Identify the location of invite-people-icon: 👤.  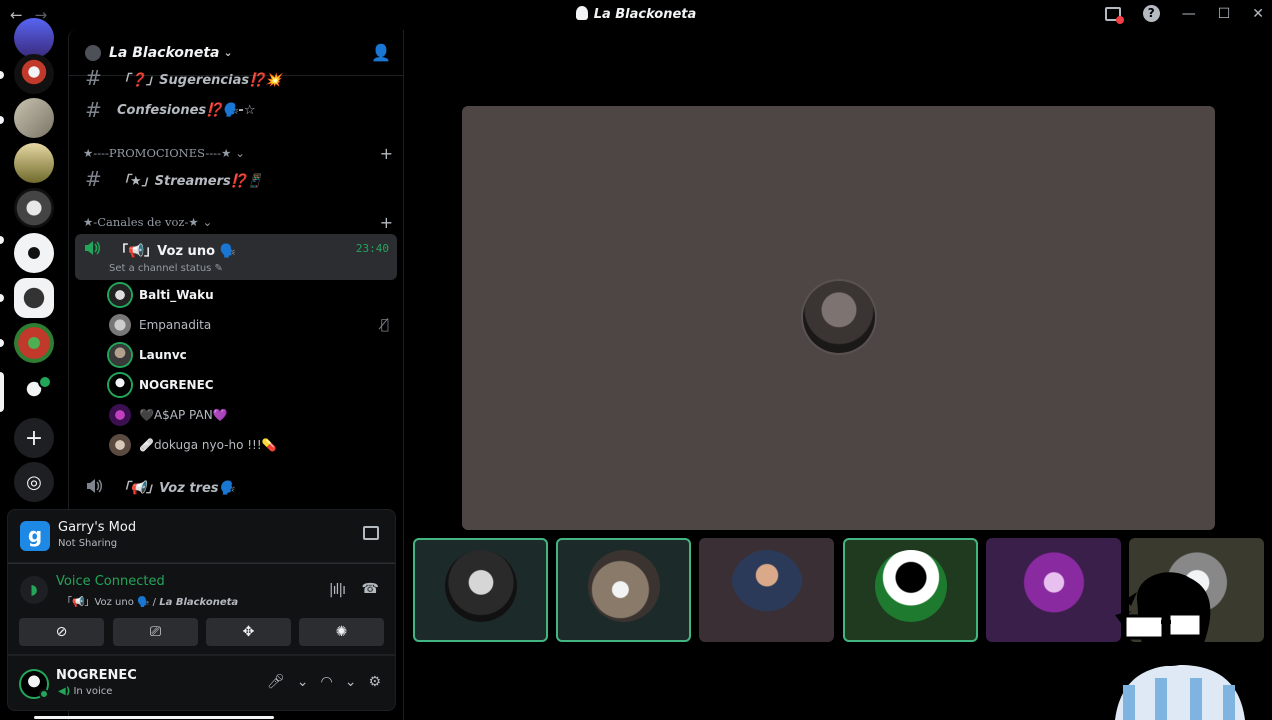
(381, 52).